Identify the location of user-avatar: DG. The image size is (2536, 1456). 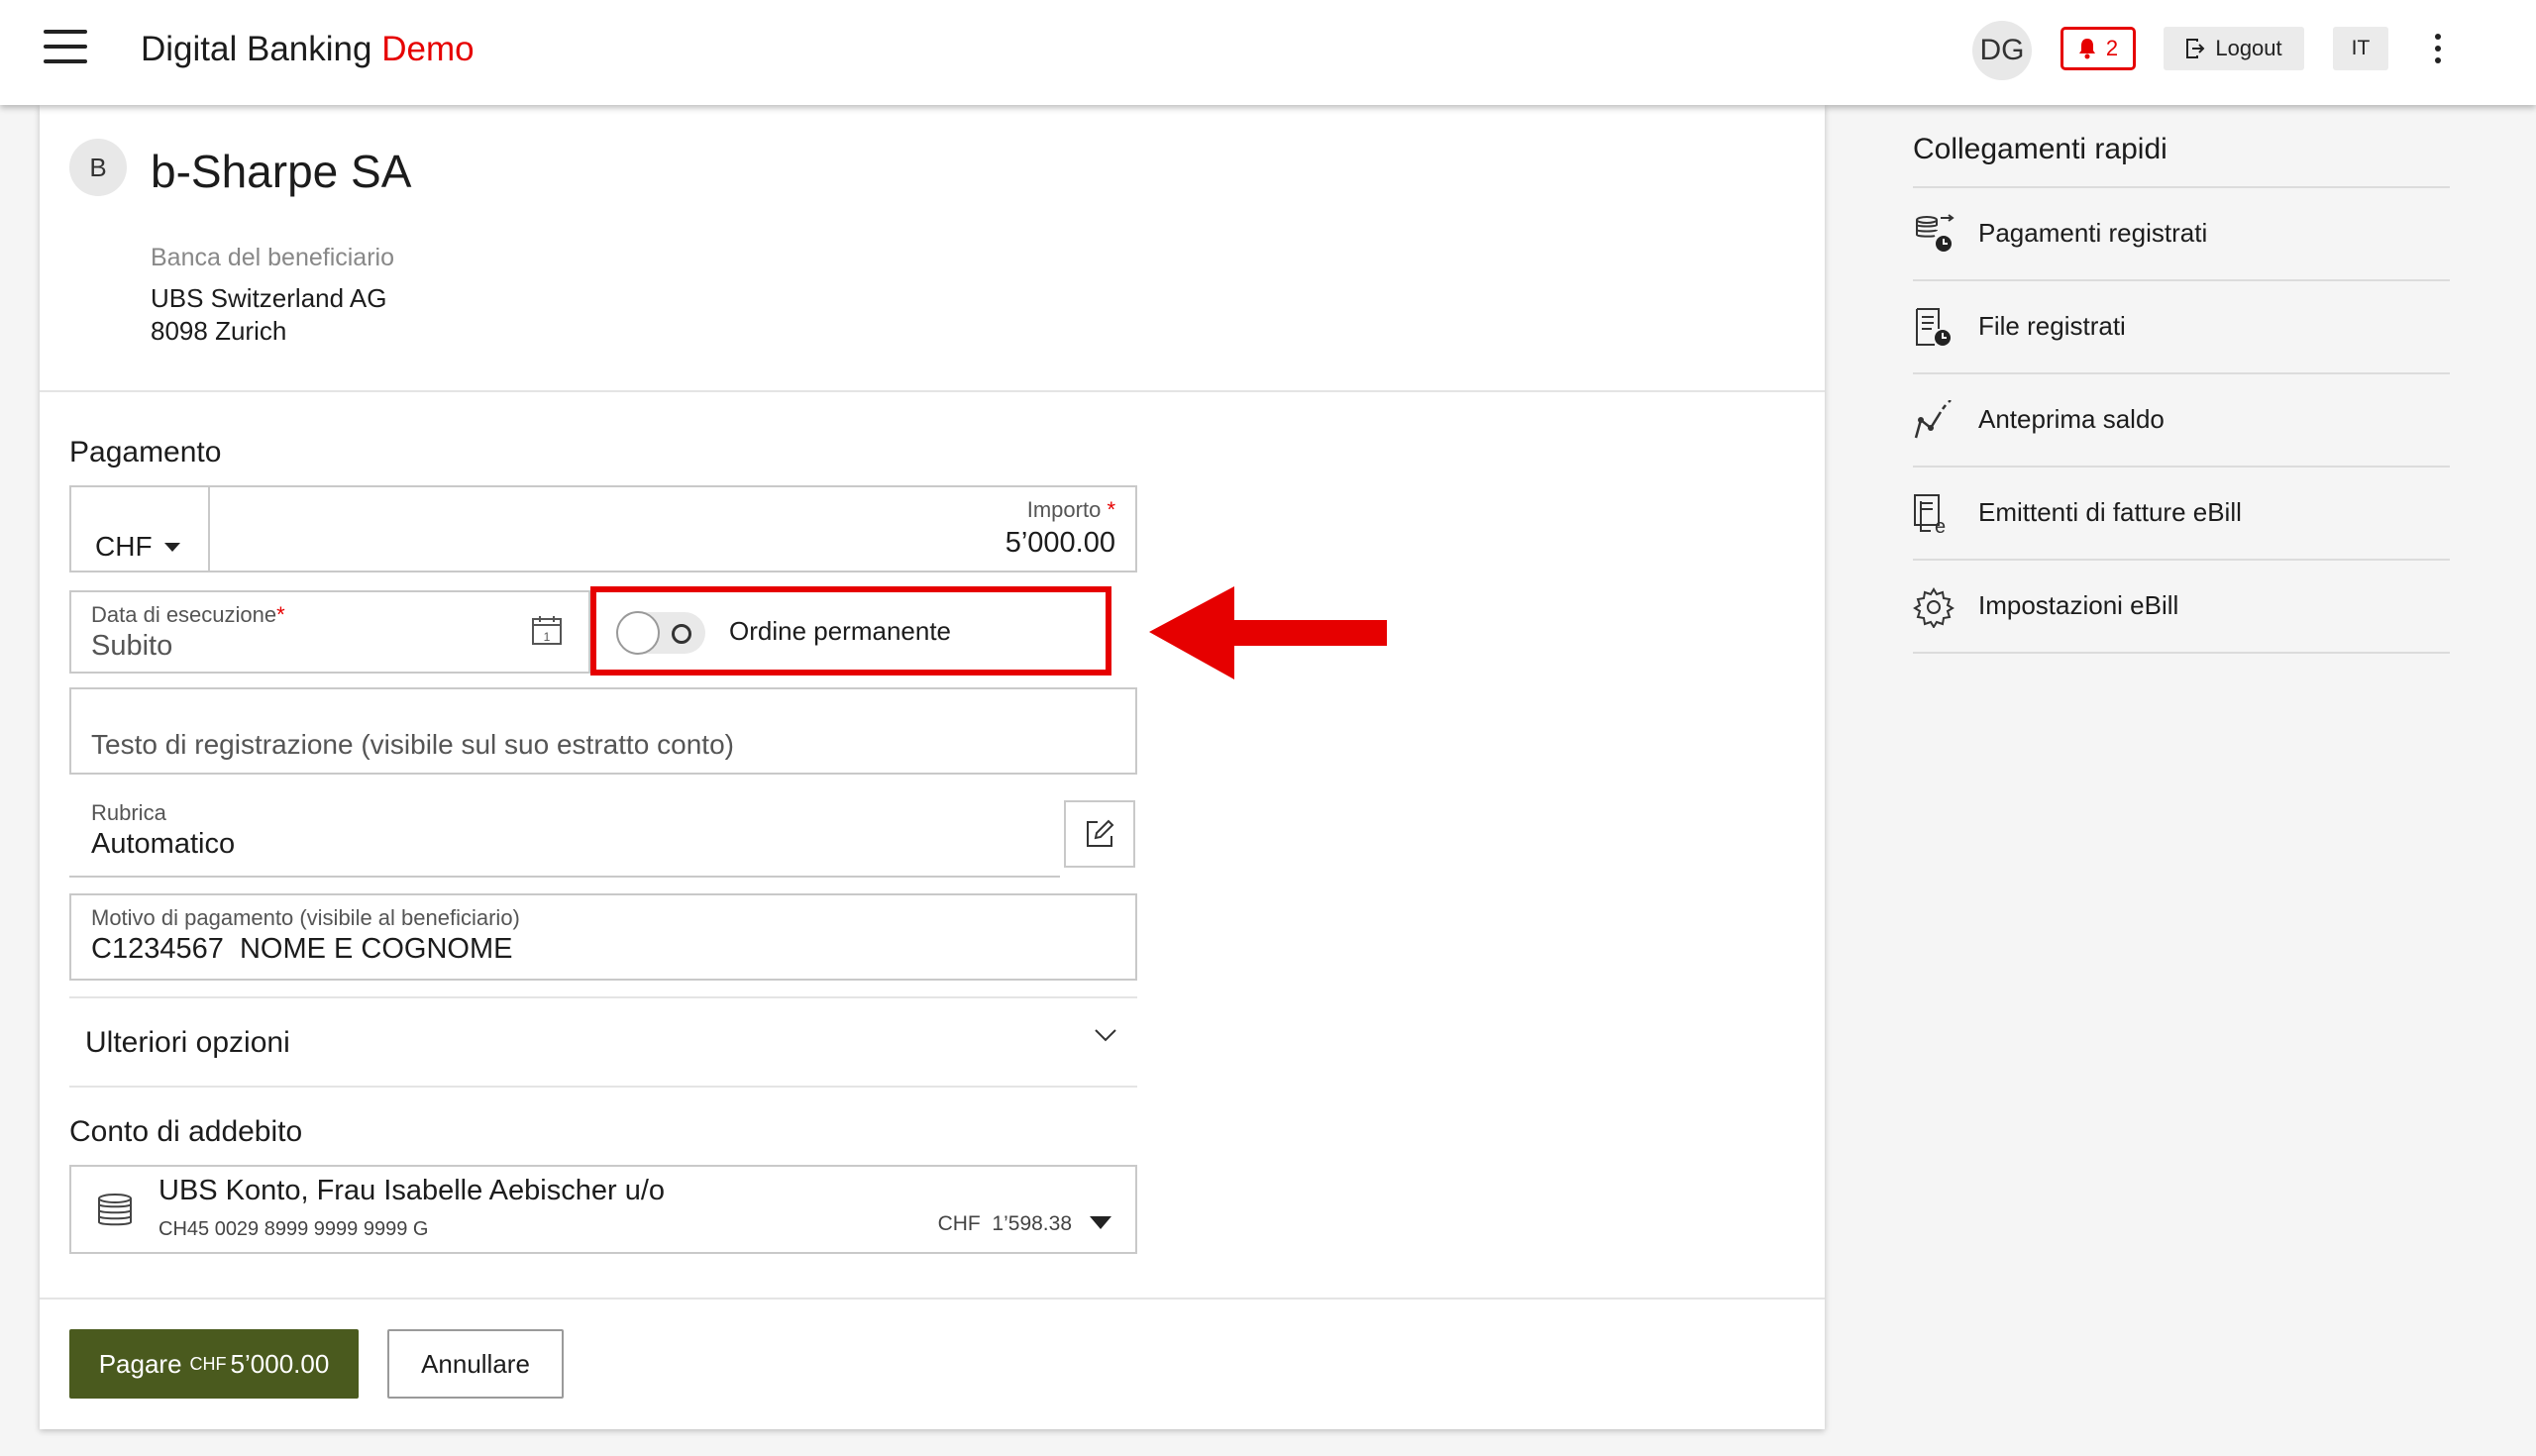
(2002, 50).